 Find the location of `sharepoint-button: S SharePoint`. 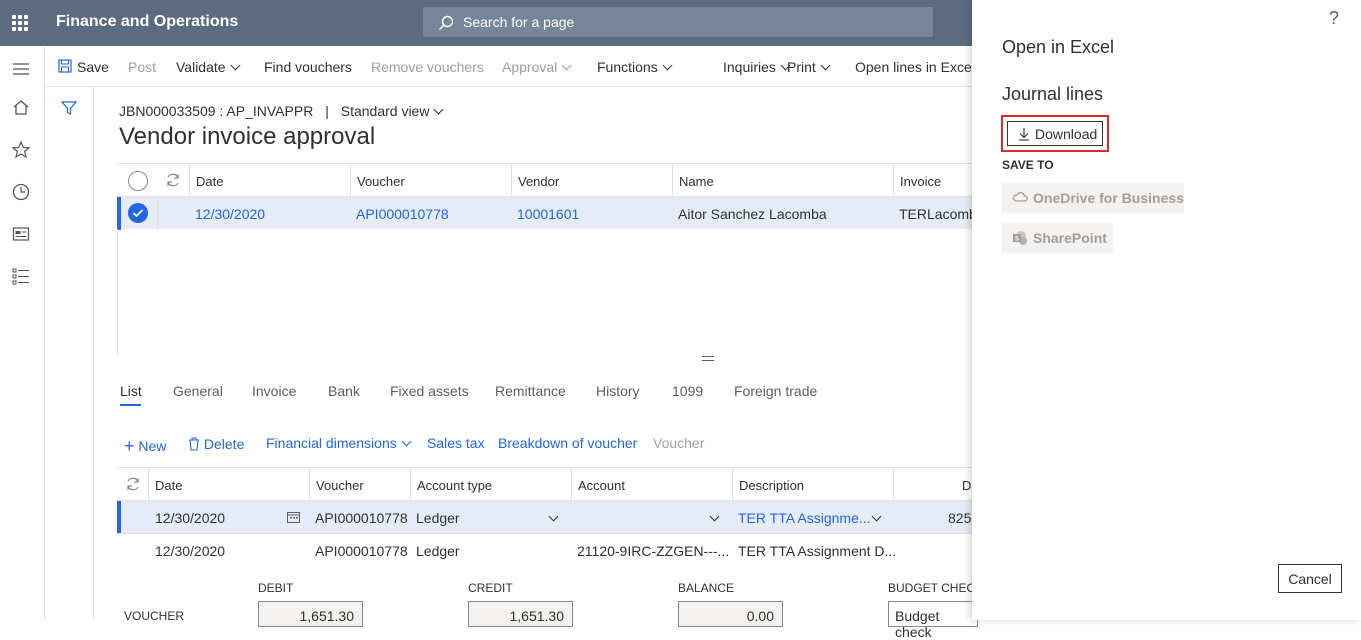

sharepoint-button: S SharePoint is located at coordinates (1057, 238).